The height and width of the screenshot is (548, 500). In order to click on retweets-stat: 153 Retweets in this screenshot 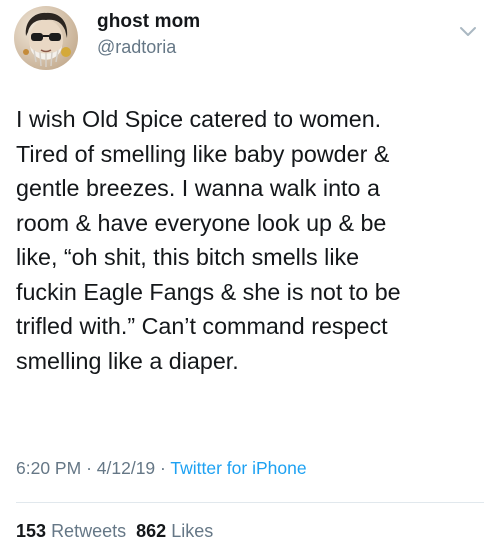, I will do `click(71, 531)`.